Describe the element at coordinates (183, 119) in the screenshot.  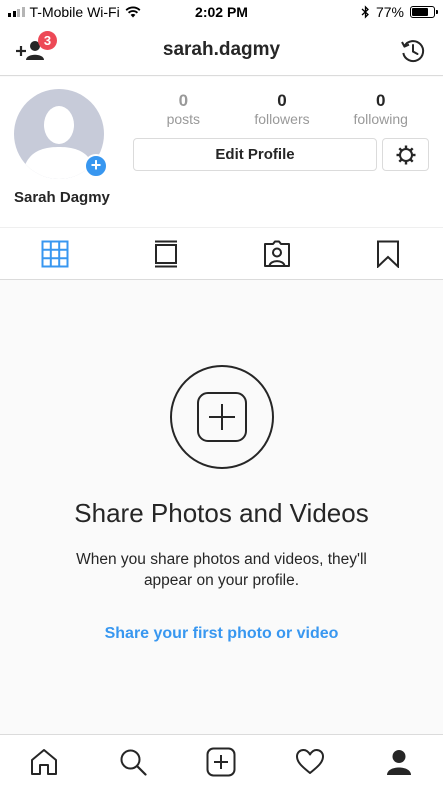
I see `stat-label: posts` at that location.